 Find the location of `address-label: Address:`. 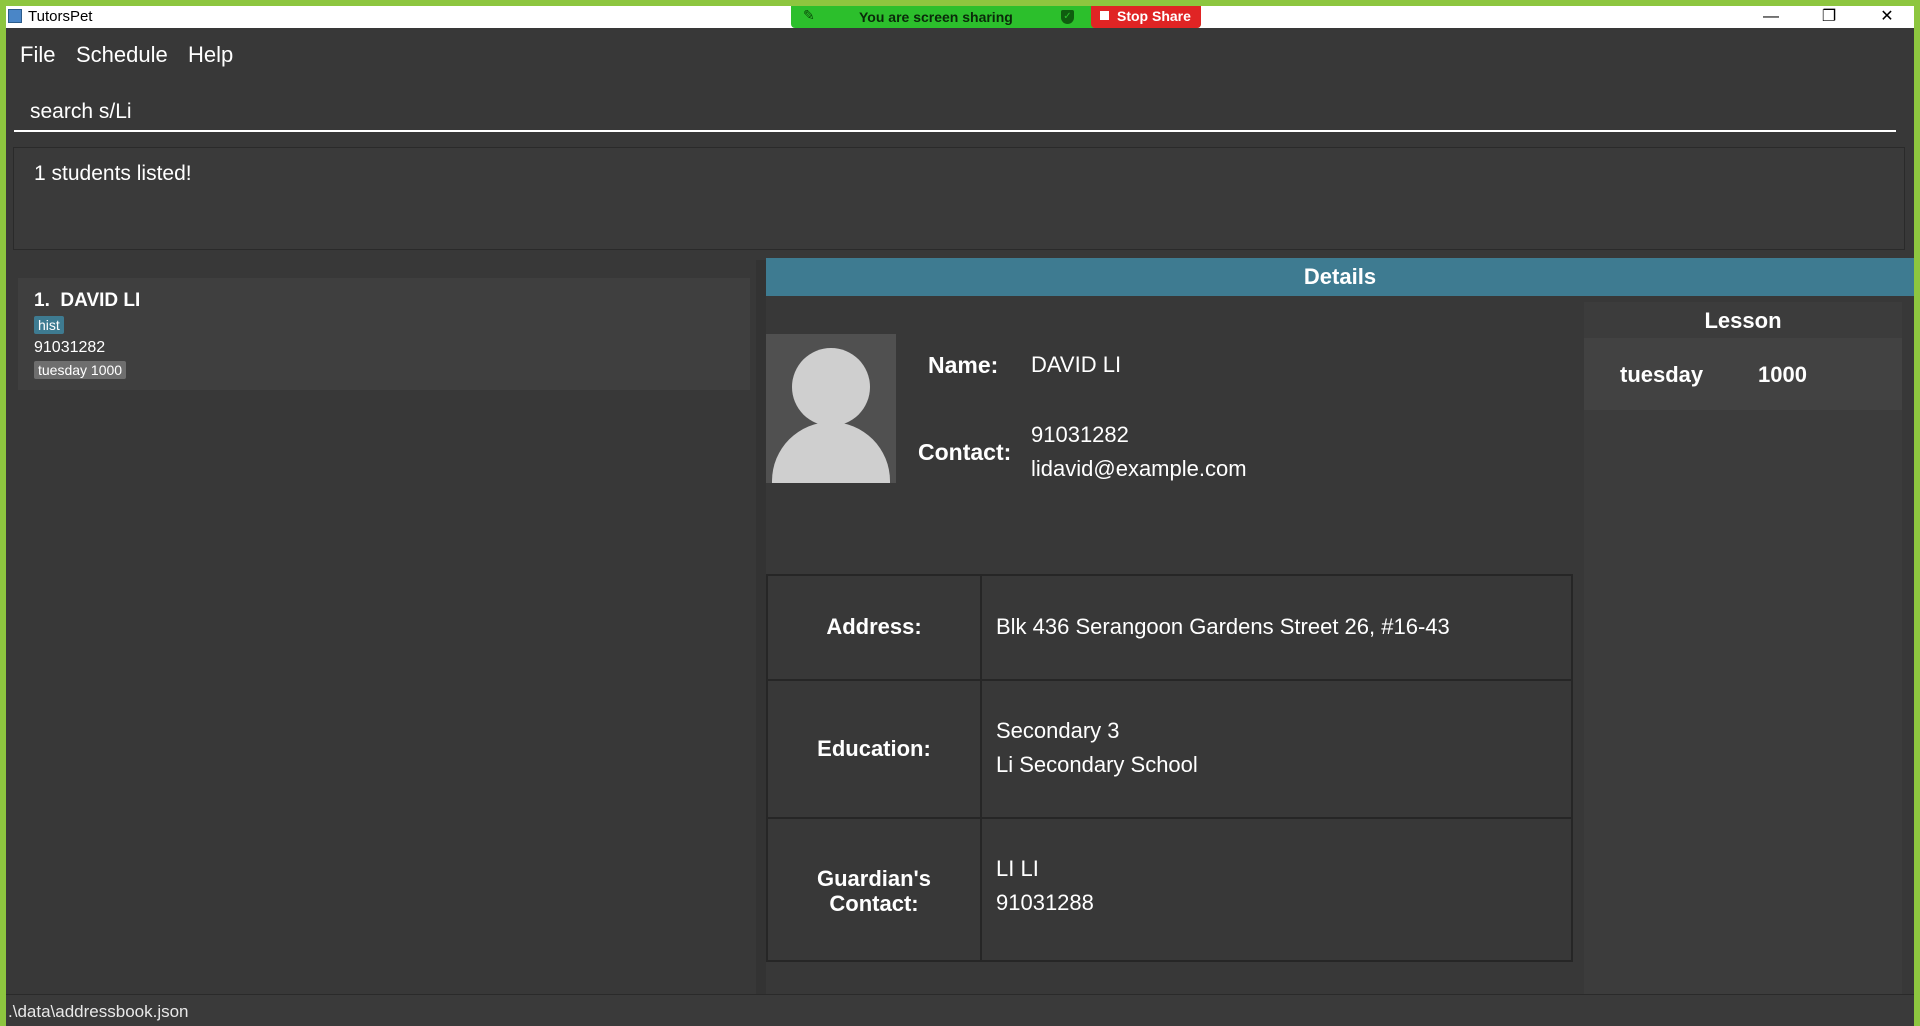

address-label: Address: is located at coordinates (874, 626).